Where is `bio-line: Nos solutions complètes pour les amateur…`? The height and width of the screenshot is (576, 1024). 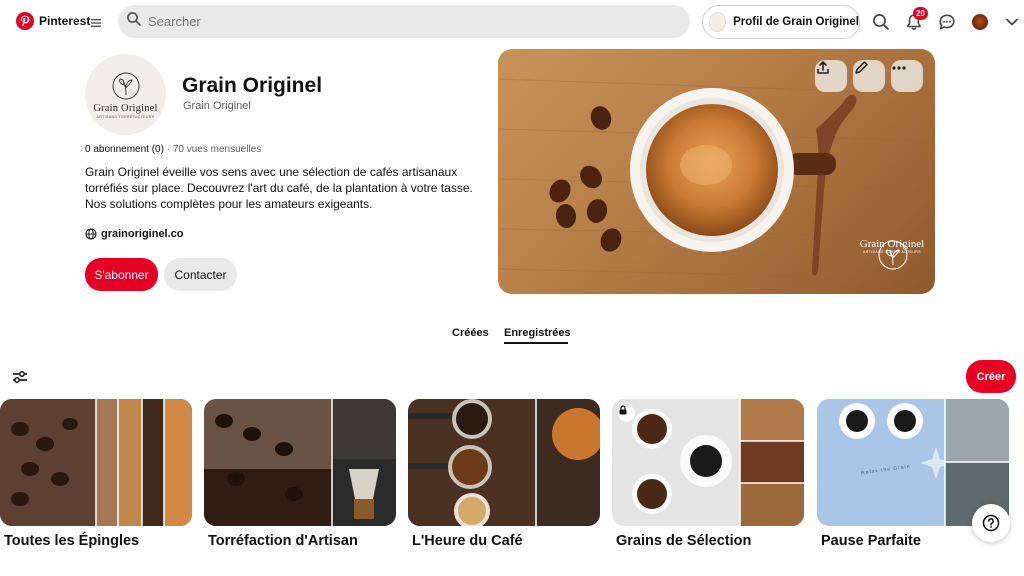
bio-line: Nos solutions complètes pour les amateur… is located at coordinates (229, 204).